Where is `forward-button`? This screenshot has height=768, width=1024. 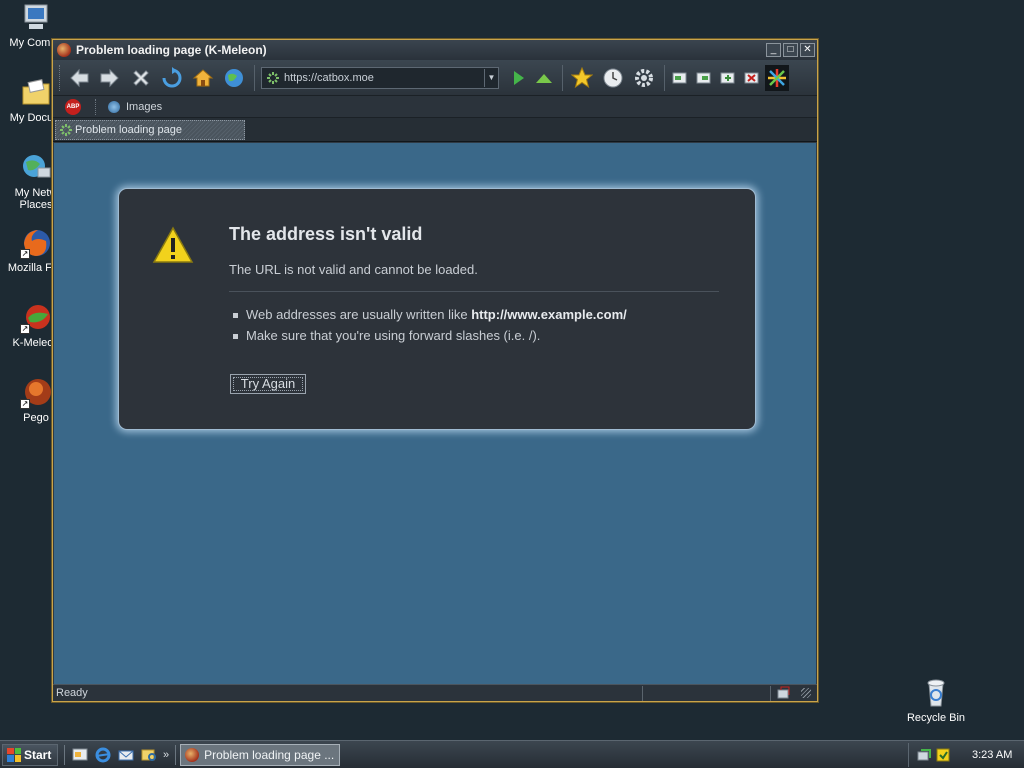 forward-button is located at coordinates (110, 78).